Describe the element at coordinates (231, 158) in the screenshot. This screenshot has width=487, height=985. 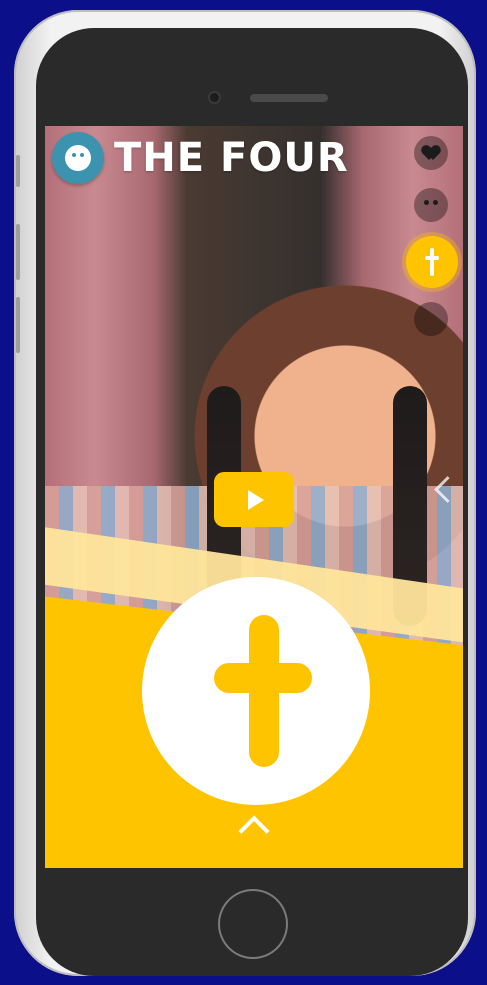
I see `brand-title: THE FOUR` at that location.